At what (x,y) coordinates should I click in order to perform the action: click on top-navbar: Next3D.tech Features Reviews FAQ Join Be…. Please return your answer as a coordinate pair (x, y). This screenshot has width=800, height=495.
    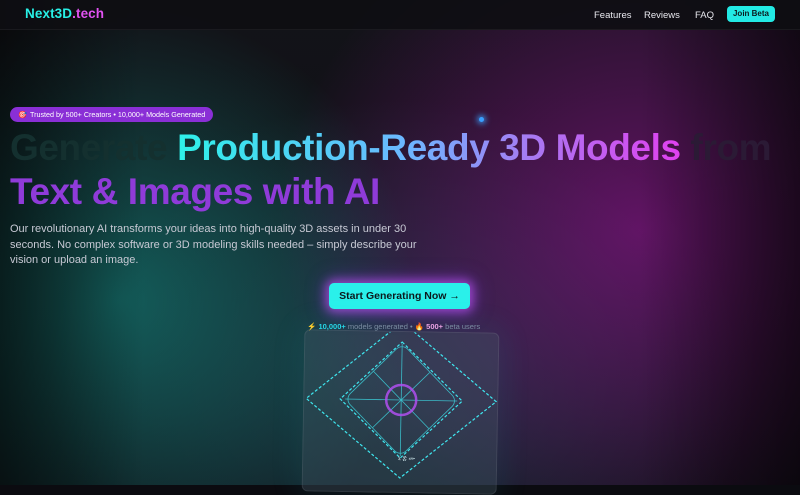
    Looking at the image, I should click on (400, 15).